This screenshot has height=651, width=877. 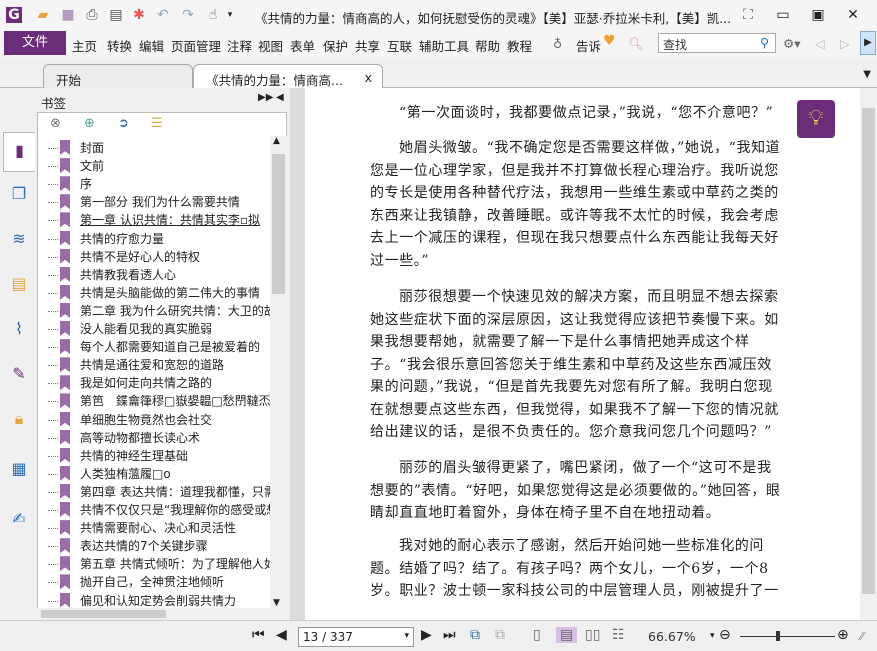 What do you see at coordinates (154, 293) in the screenshot?
I see `bookmark-item: 共情是头脑能做的第二伟大的事情` at bounding box center [154, 293].